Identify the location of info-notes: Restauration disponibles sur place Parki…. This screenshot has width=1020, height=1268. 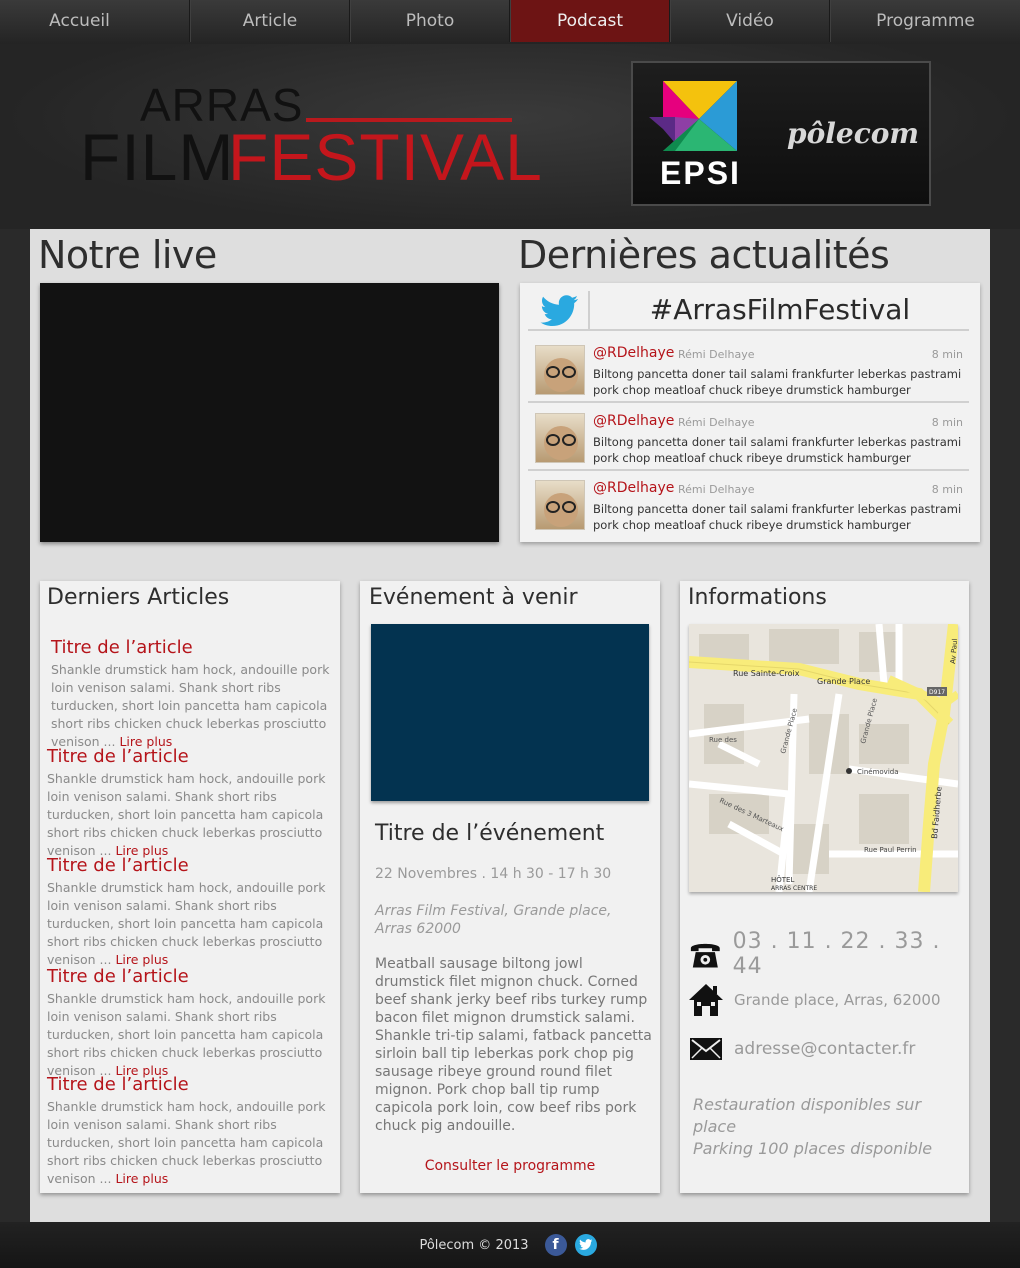
(831, 1127).